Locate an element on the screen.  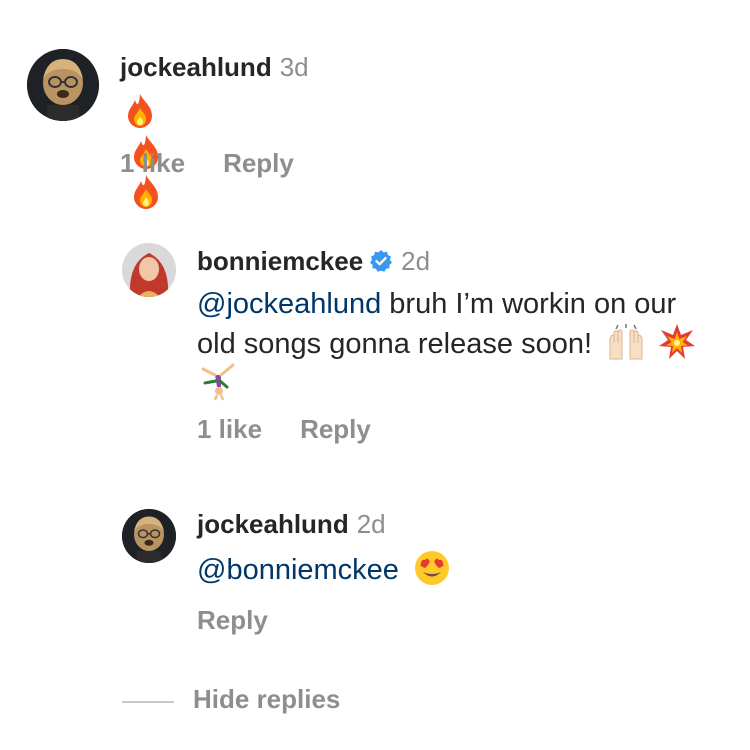
mention-link: @jockeahlund is located at coordinates (289, 304).